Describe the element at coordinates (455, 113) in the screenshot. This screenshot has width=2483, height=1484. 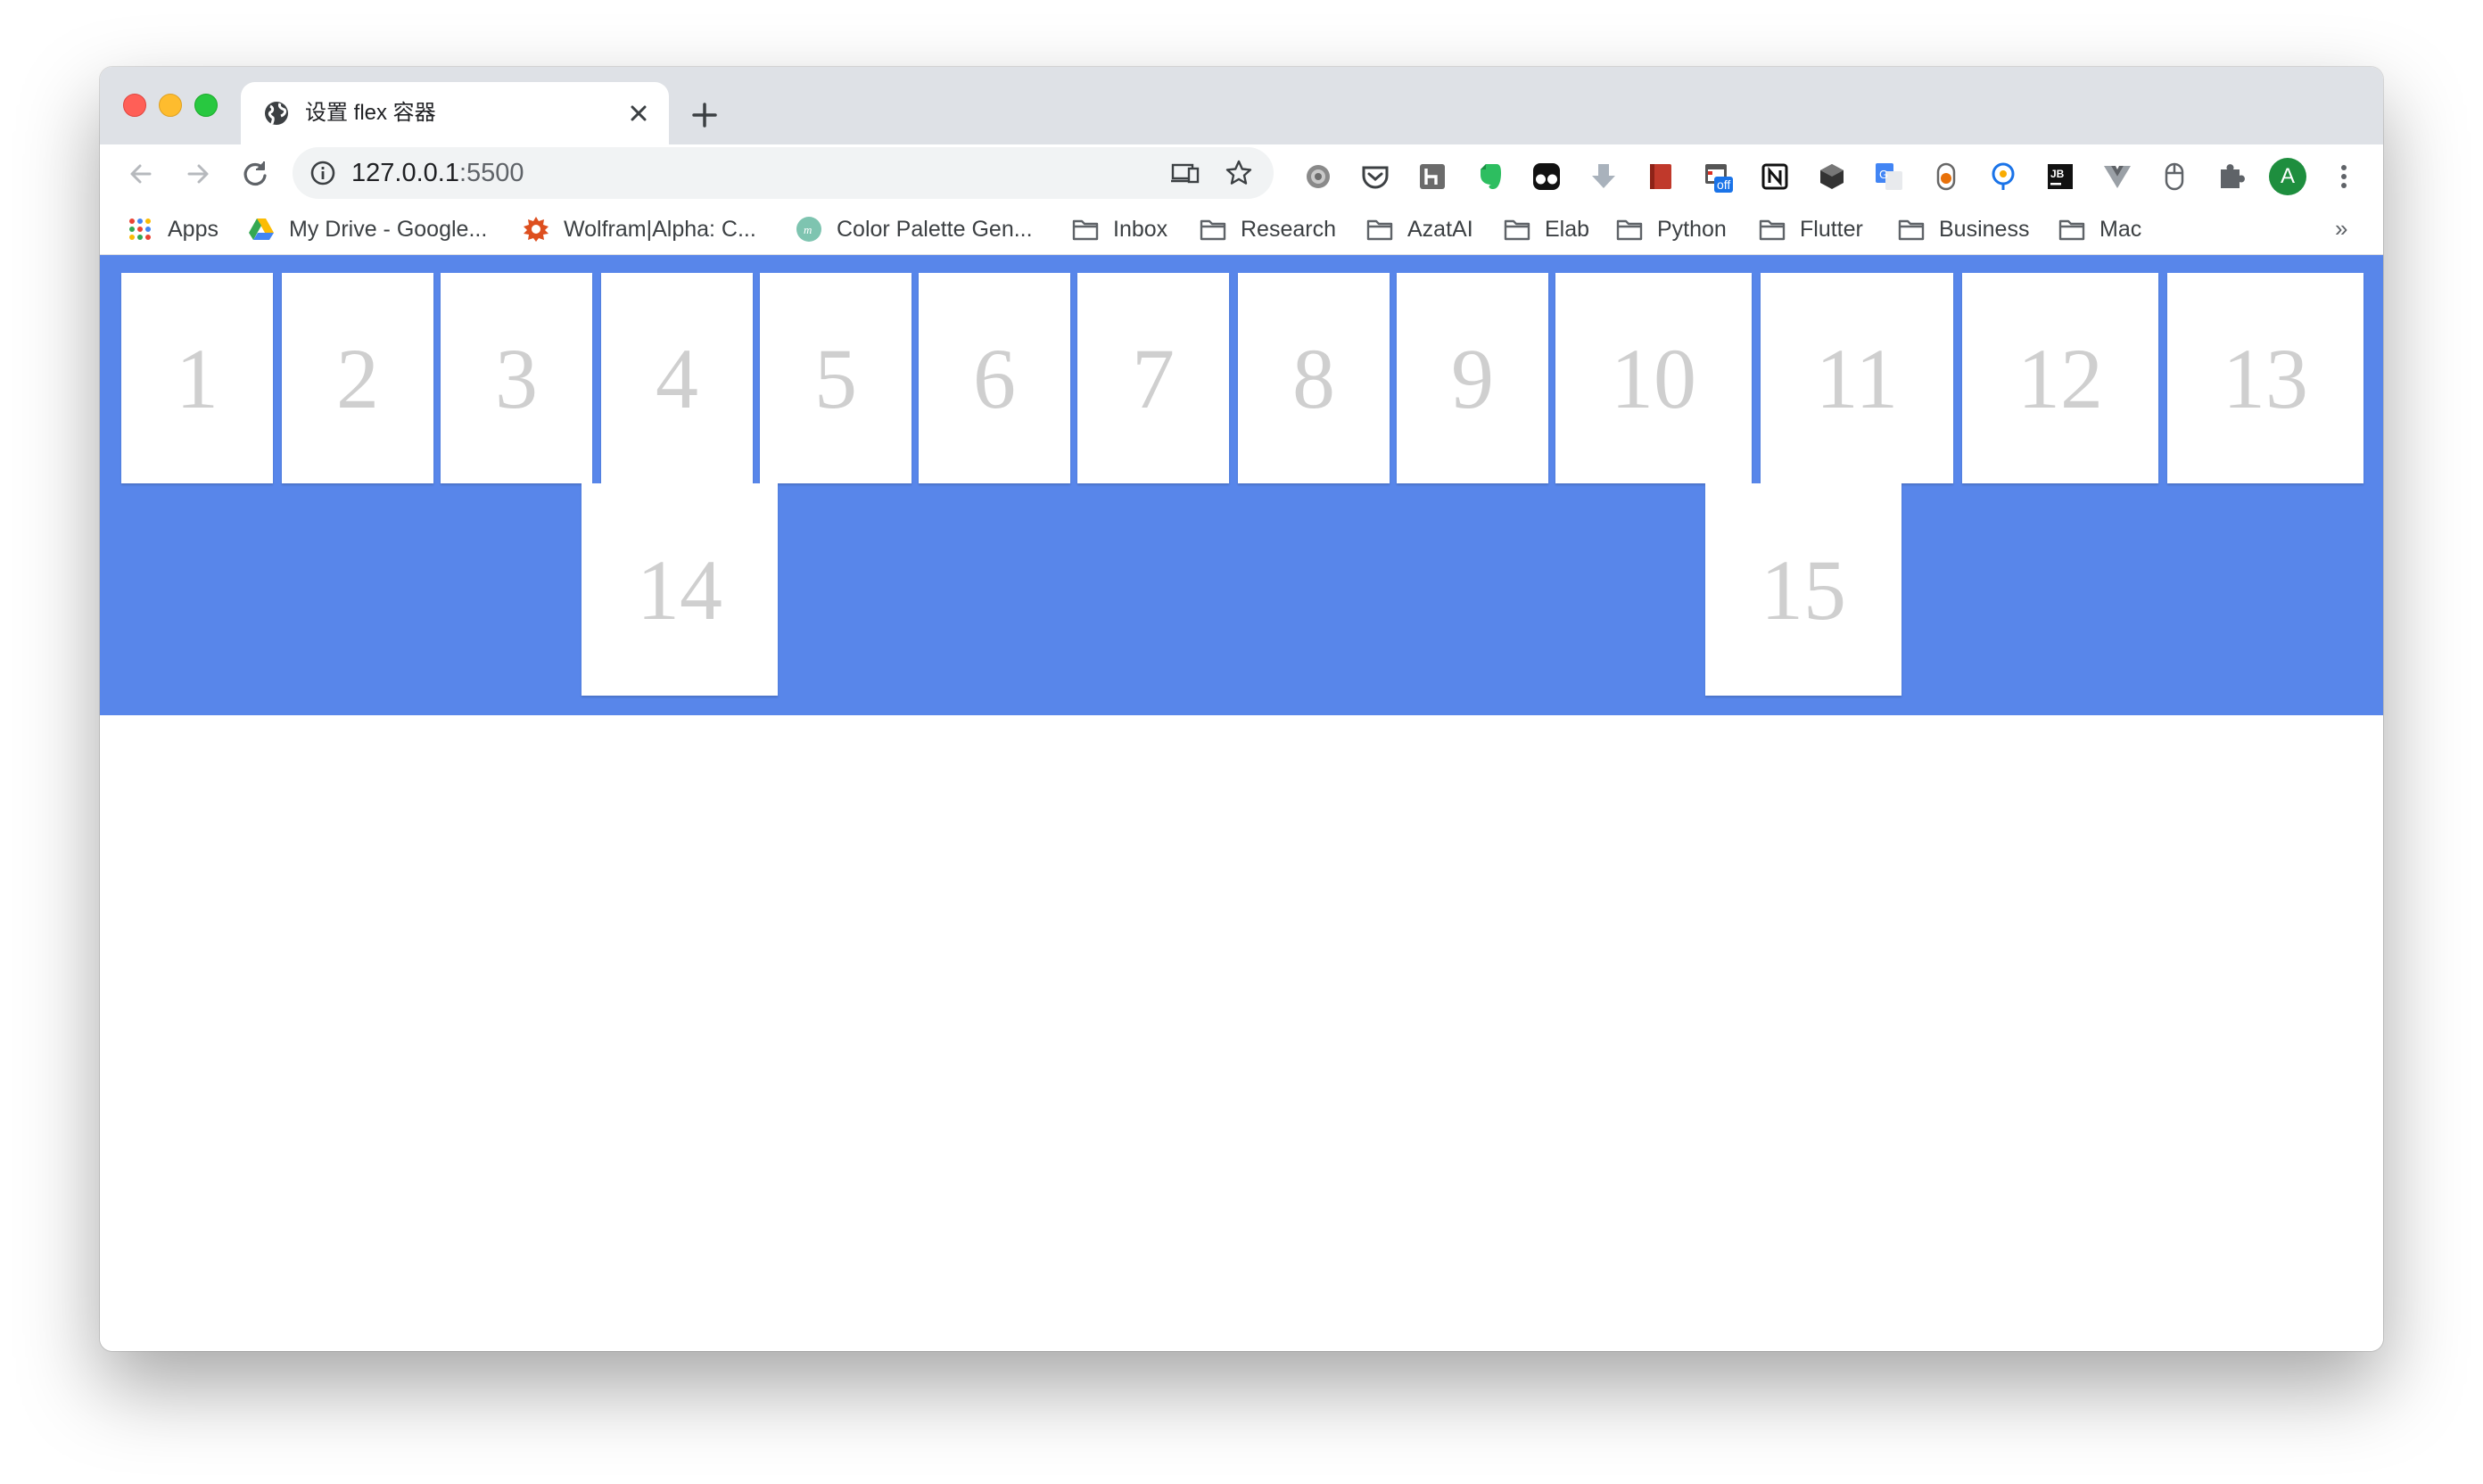
I see `active-tab: 设置 flex 容器` at that location.